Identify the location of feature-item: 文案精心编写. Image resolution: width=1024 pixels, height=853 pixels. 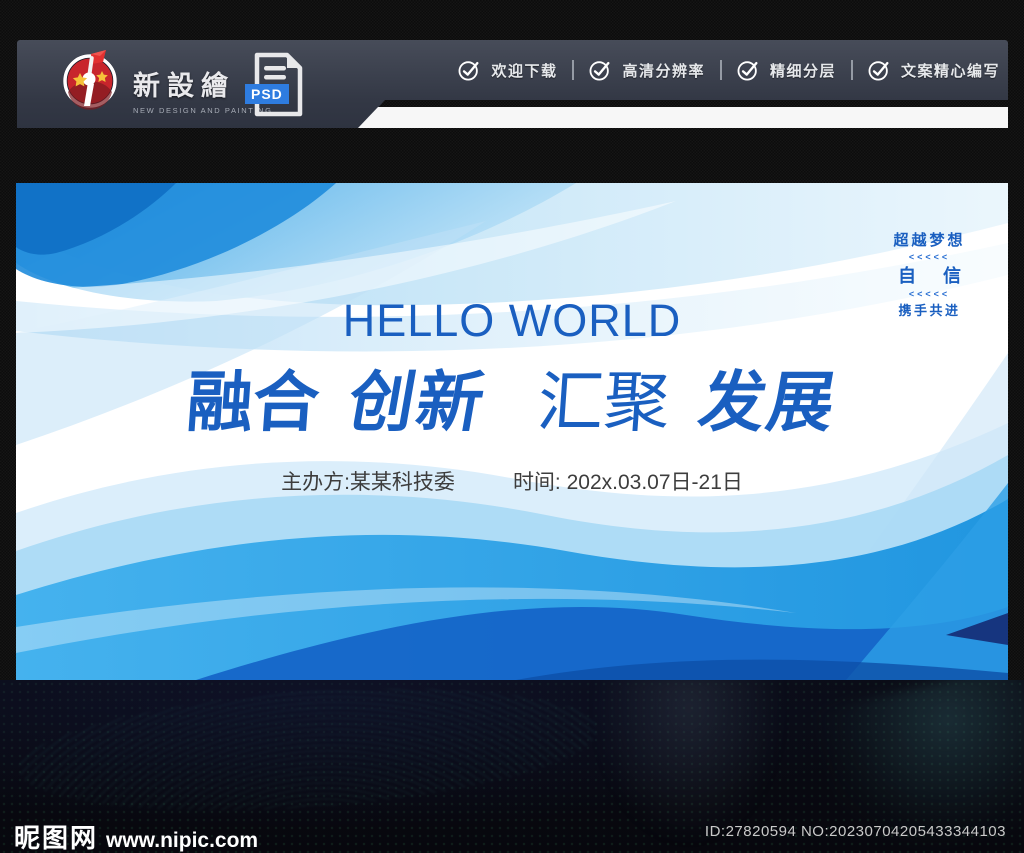
(934, 70).